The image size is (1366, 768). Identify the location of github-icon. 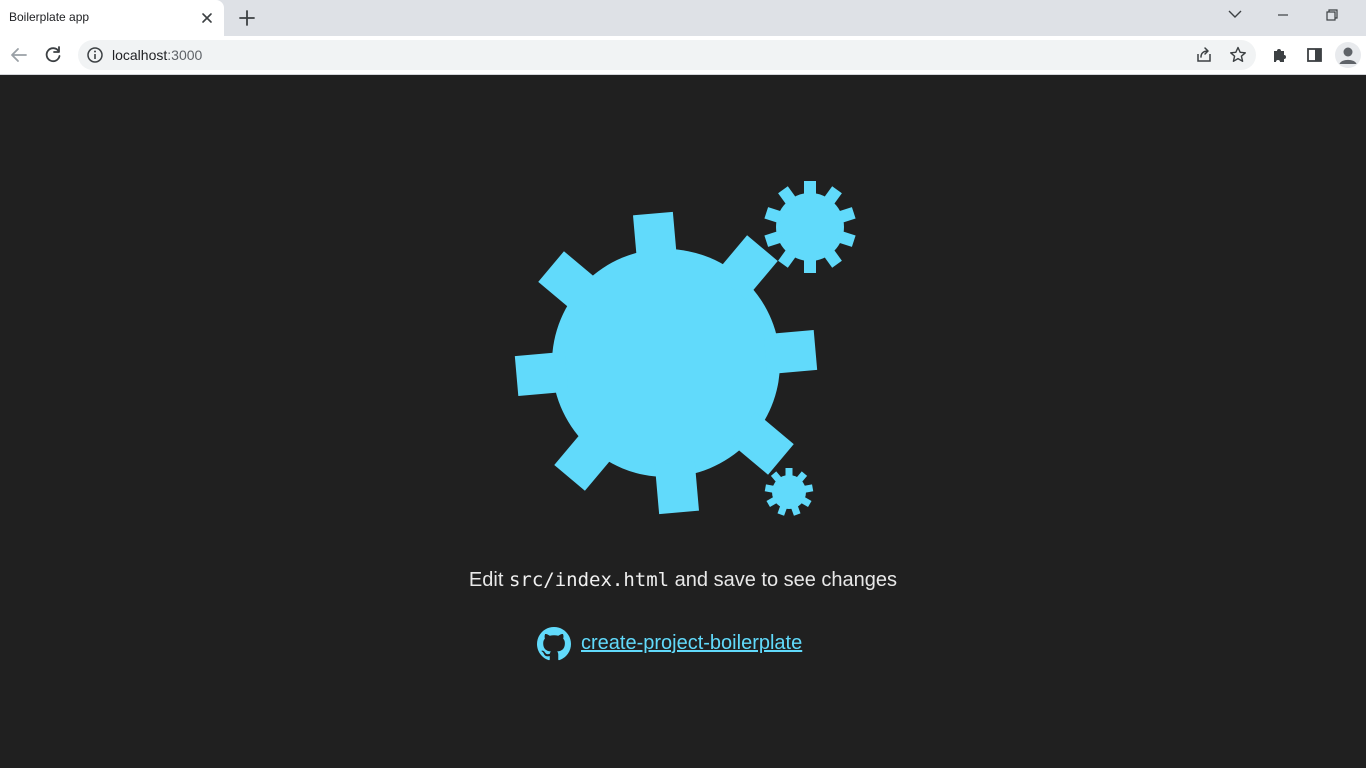
(554, 644).